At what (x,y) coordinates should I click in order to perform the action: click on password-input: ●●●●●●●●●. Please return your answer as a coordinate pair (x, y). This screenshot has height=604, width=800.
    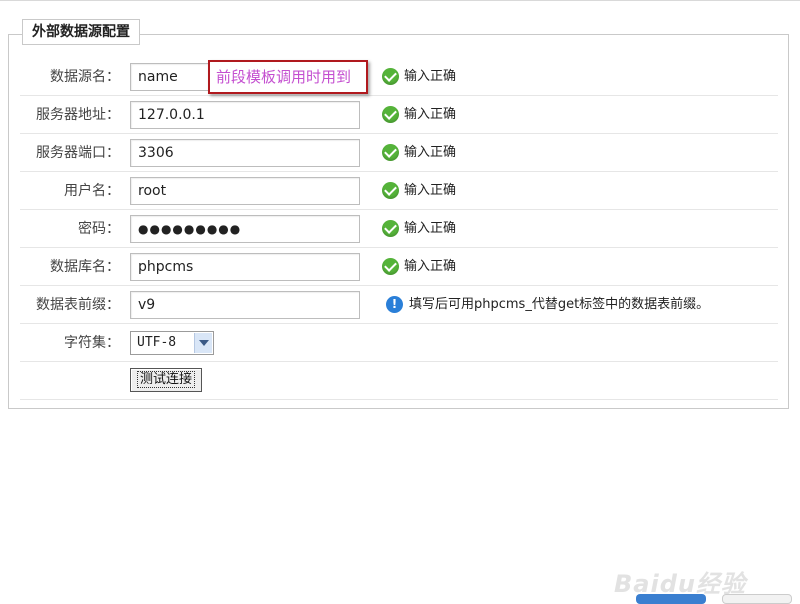
    Looking at the image, I should click on (245, 229).